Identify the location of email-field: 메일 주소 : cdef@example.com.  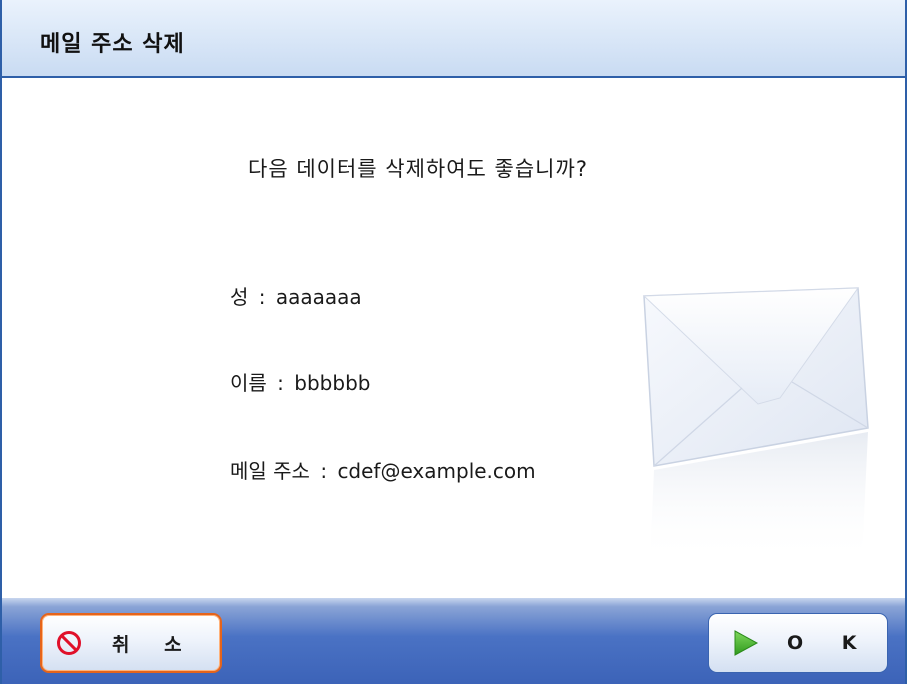
(383, 469).